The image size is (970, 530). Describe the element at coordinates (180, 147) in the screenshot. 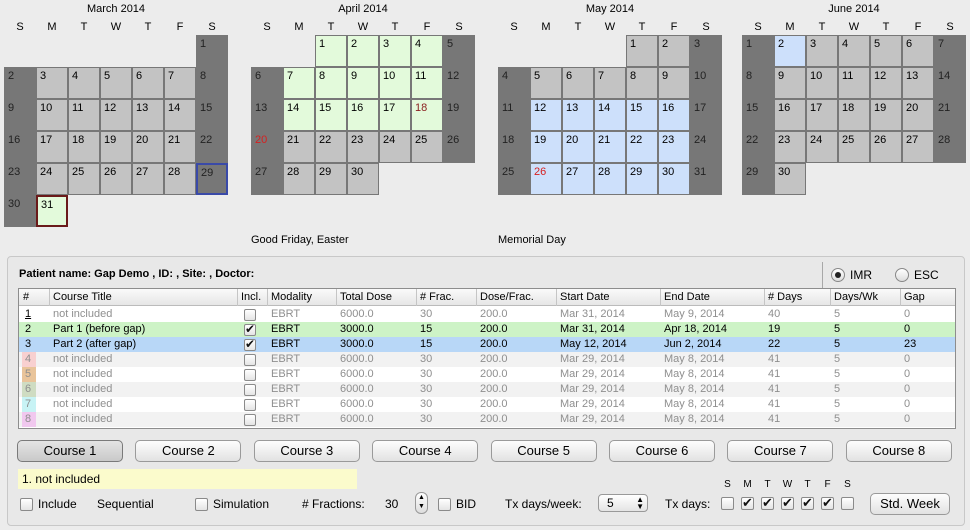

I see `calendar-day: 21` at that location.